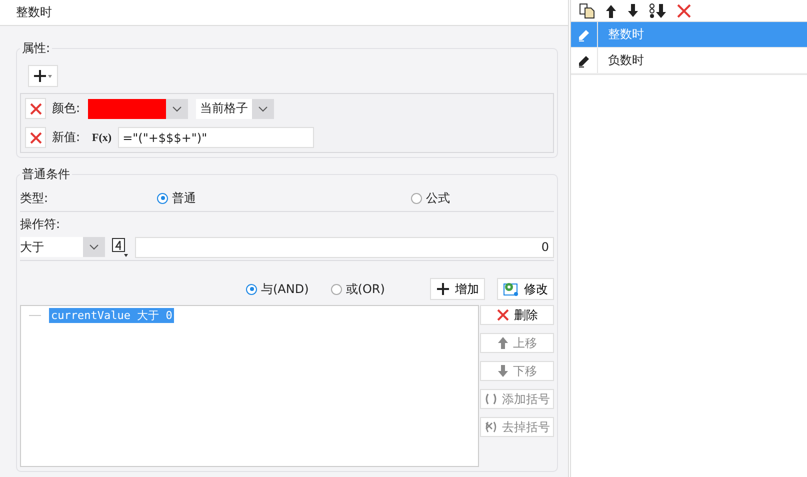 The width and height of the screenshot is (807, 477). I want to click on add-property-button, so click(43, 76).